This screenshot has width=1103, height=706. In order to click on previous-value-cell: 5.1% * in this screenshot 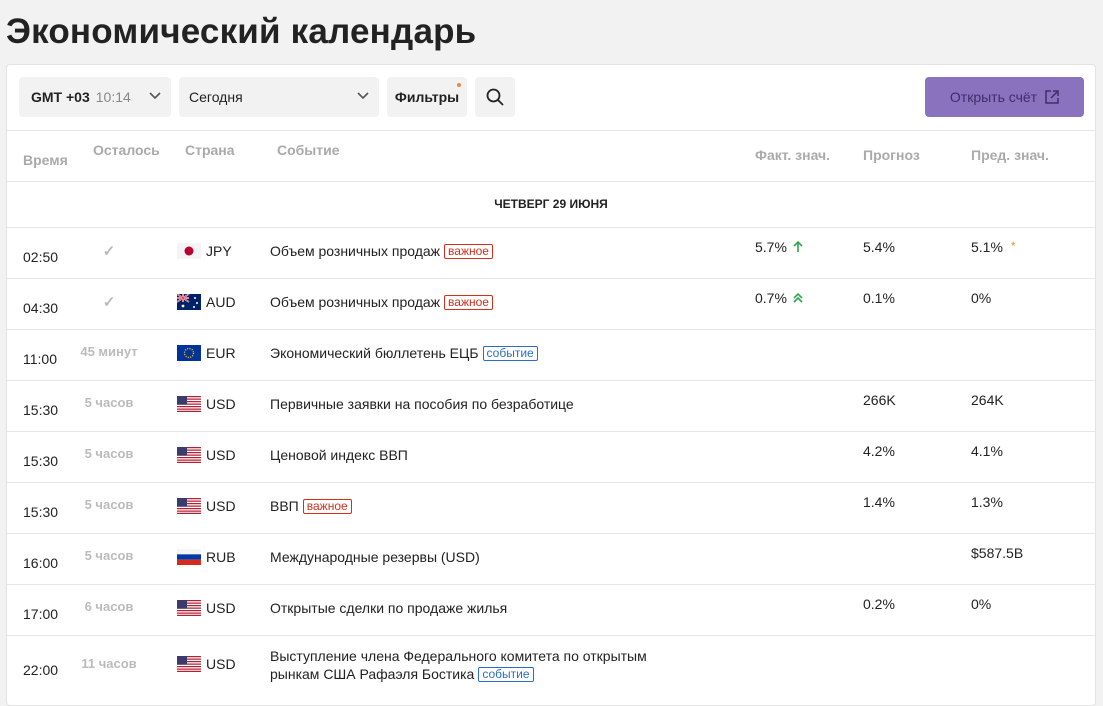, I will do `click(993, 247)`.